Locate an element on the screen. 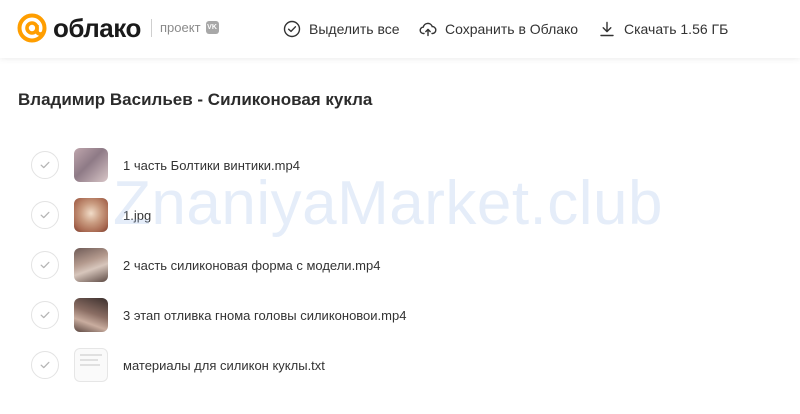  save-to-cloud-button: Сохранить в Облако is located at coordinates (498, 29).